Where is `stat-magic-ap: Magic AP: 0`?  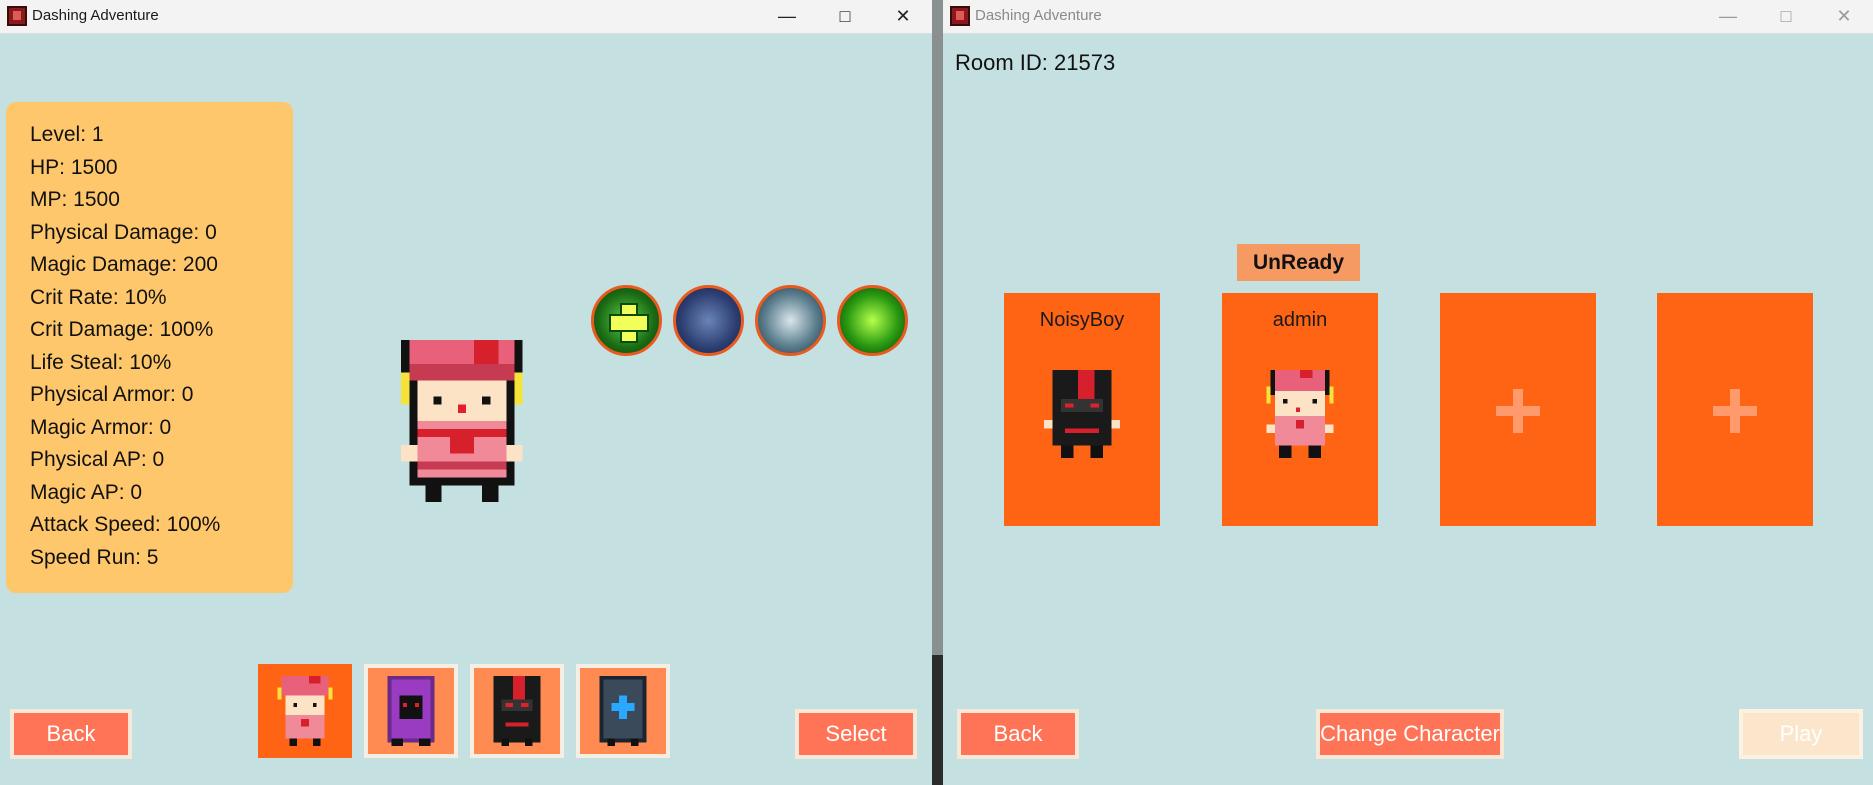 stat-magic-ap: Magic AP: 0 is located at coordinates (86, 492).